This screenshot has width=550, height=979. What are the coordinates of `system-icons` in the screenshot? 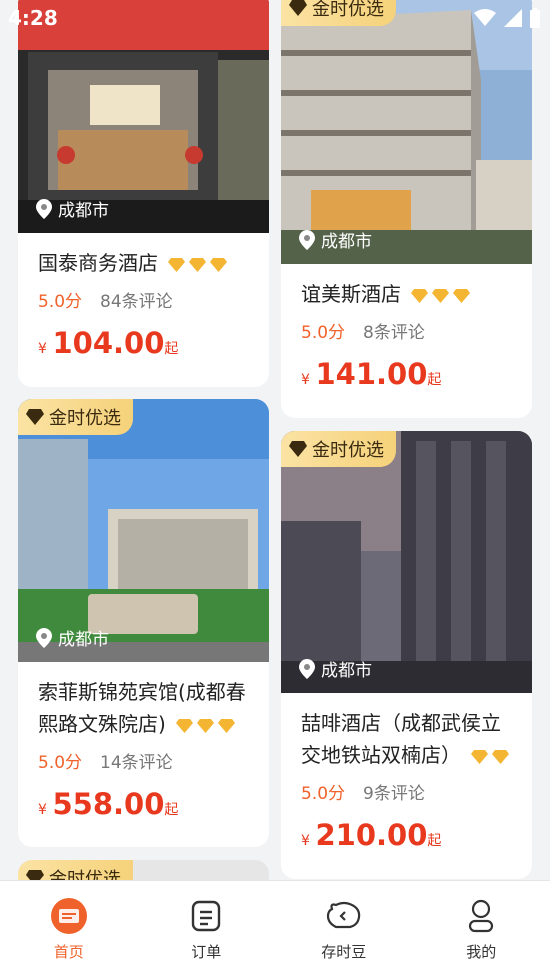 It's located at (507, 18).